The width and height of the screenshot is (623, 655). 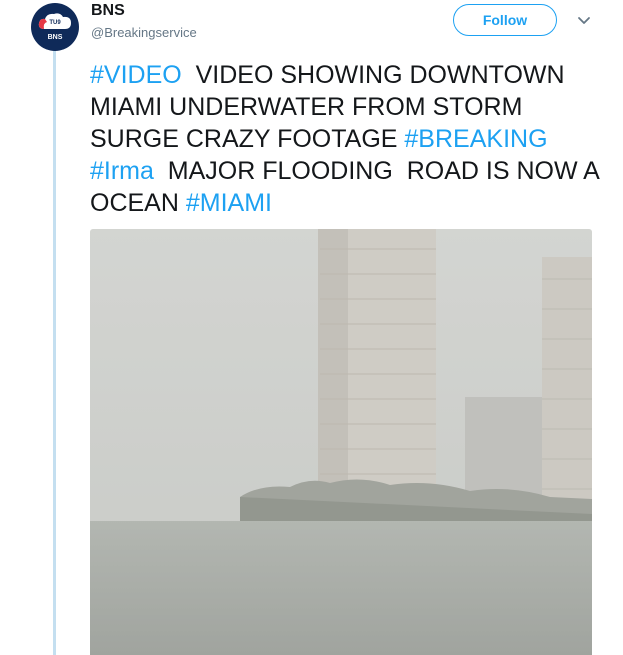 What do you see at coordinates (55, 23) in the screenshot?
I see `avatar-top-text: TU9` at bounding box center [55, 23].